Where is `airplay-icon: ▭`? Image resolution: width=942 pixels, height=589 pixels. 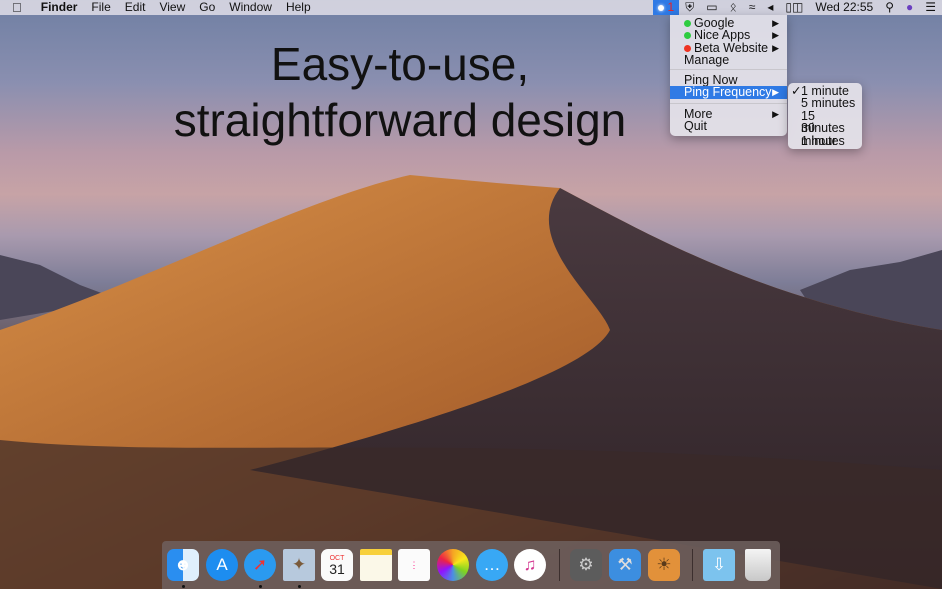
airplay-icon: ▭ is located at coordinates (711, 7).